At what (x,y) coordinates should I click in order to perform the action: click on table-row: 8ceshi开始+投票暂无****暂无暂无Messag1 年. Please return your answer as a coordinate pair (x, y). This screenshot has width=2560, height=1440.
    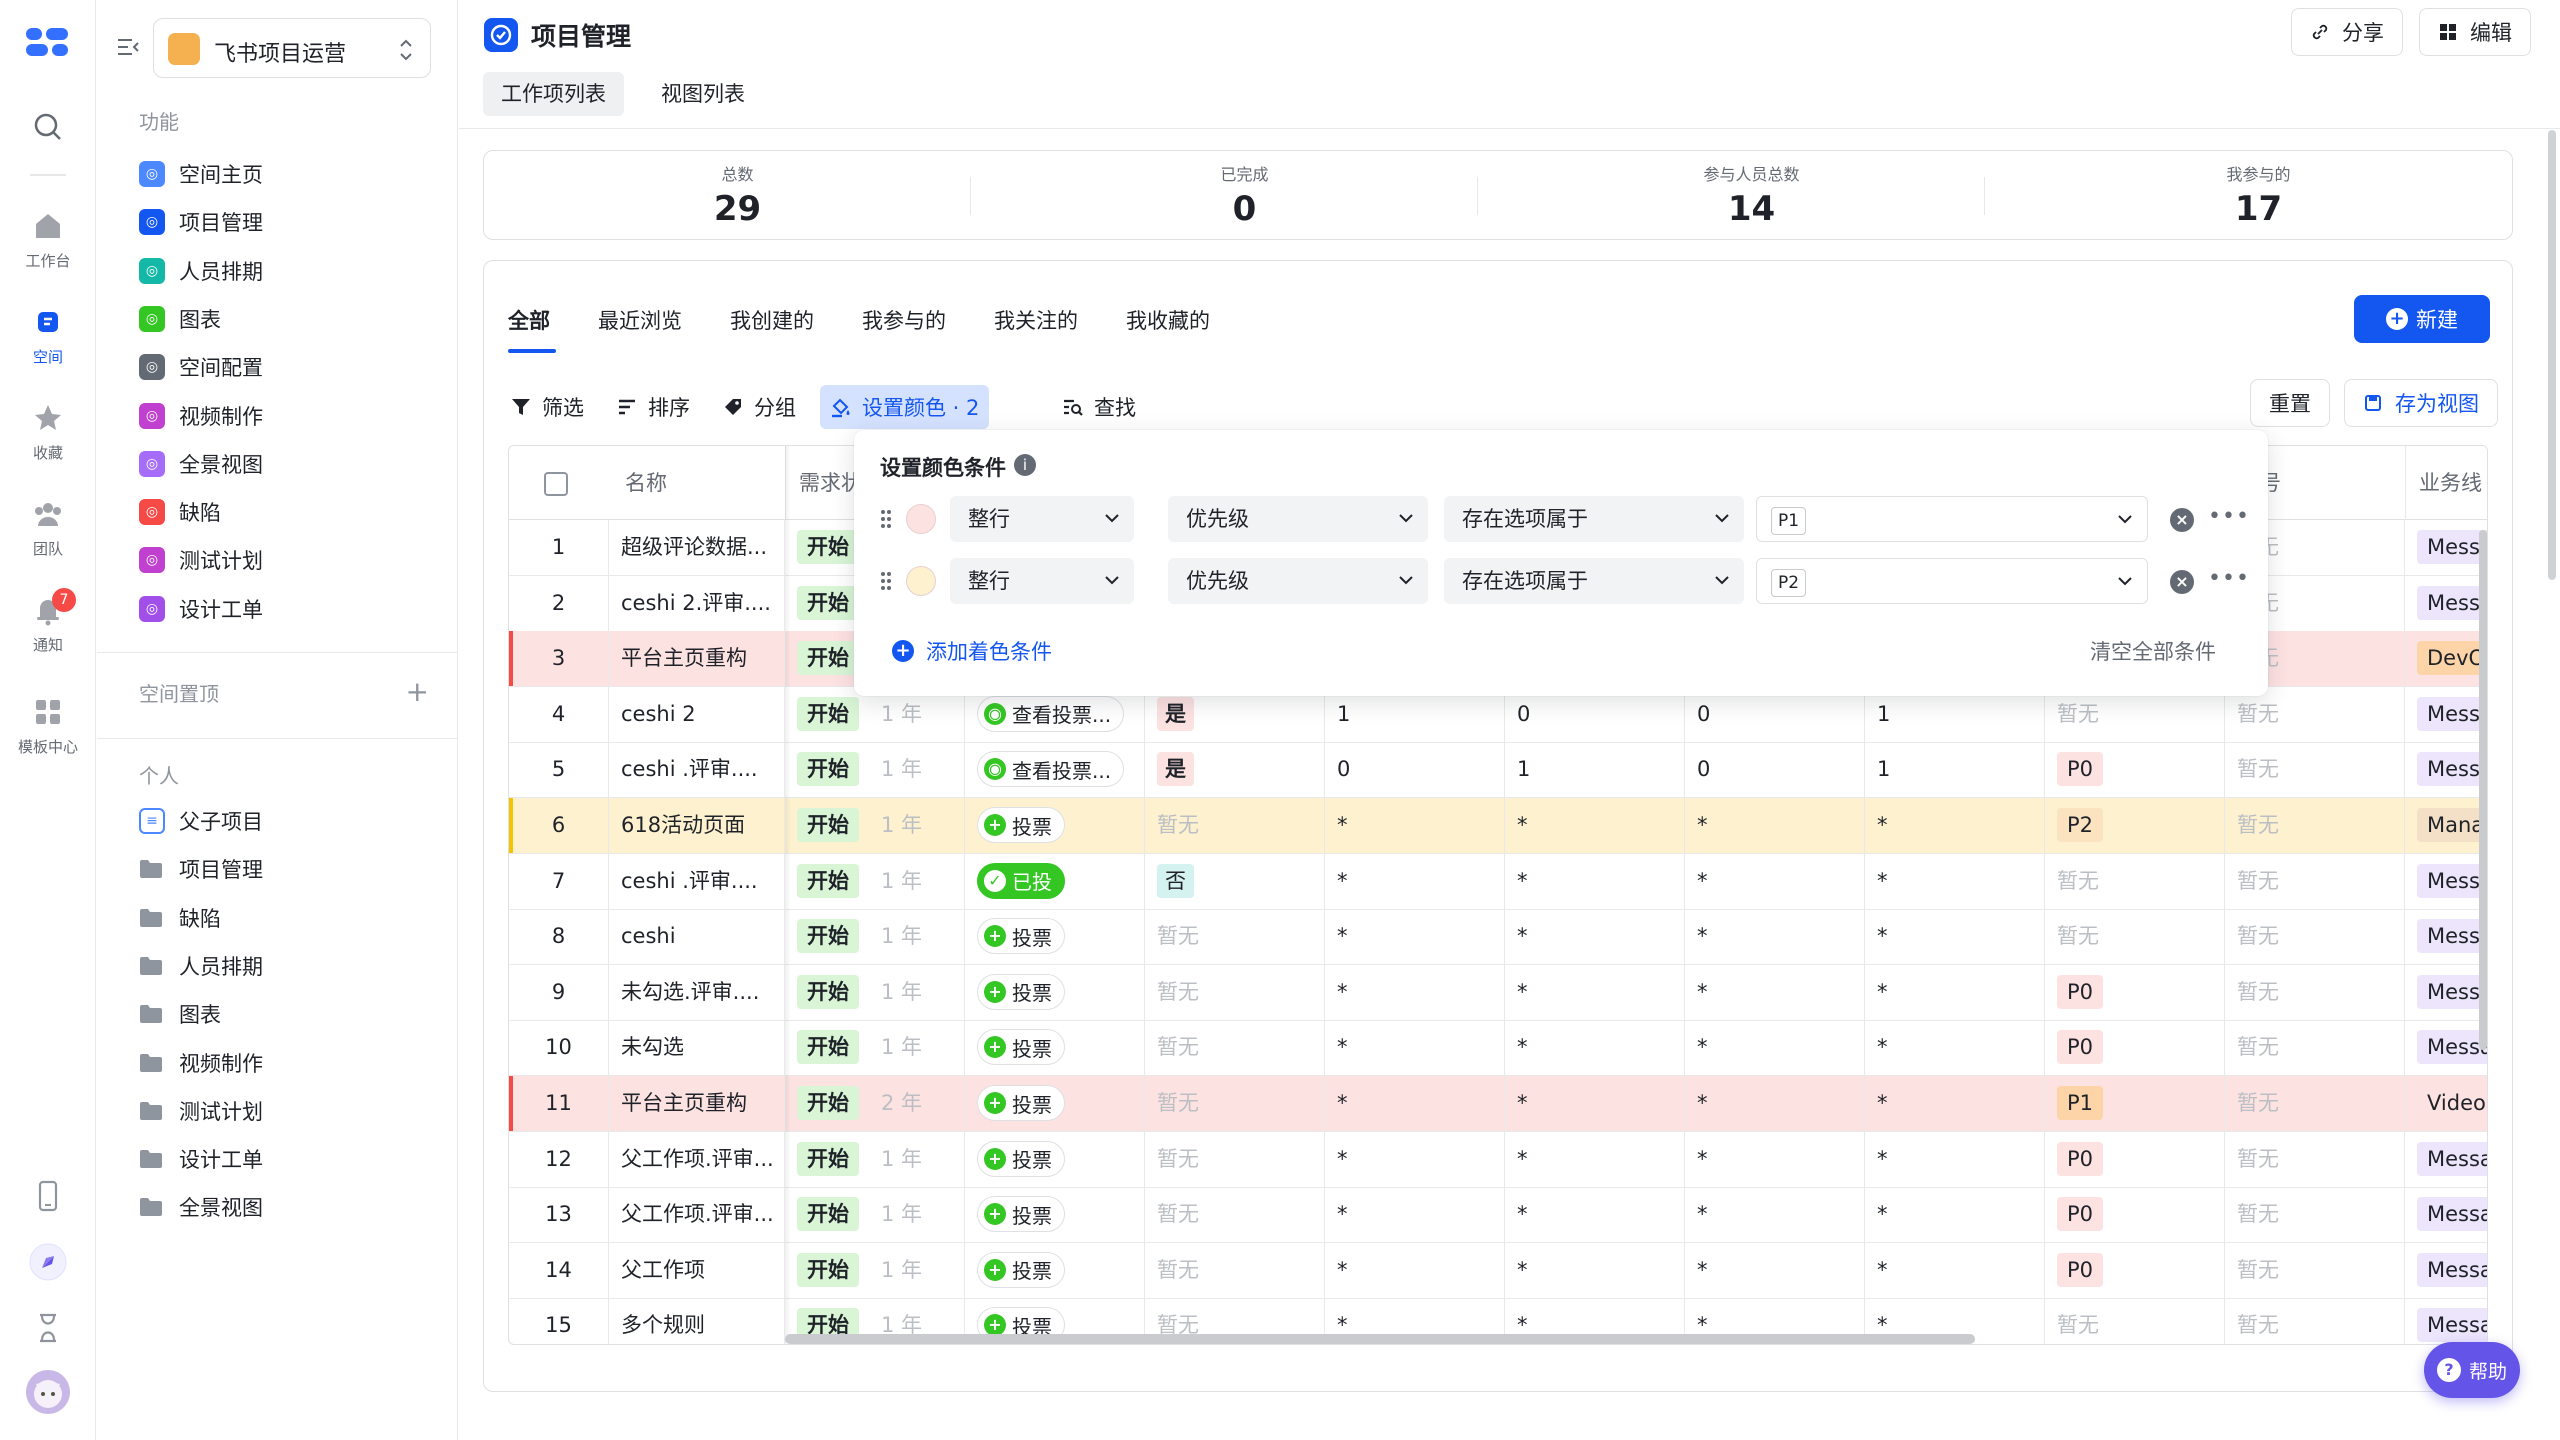
    Looking at the image, I should click on (1498, 928).